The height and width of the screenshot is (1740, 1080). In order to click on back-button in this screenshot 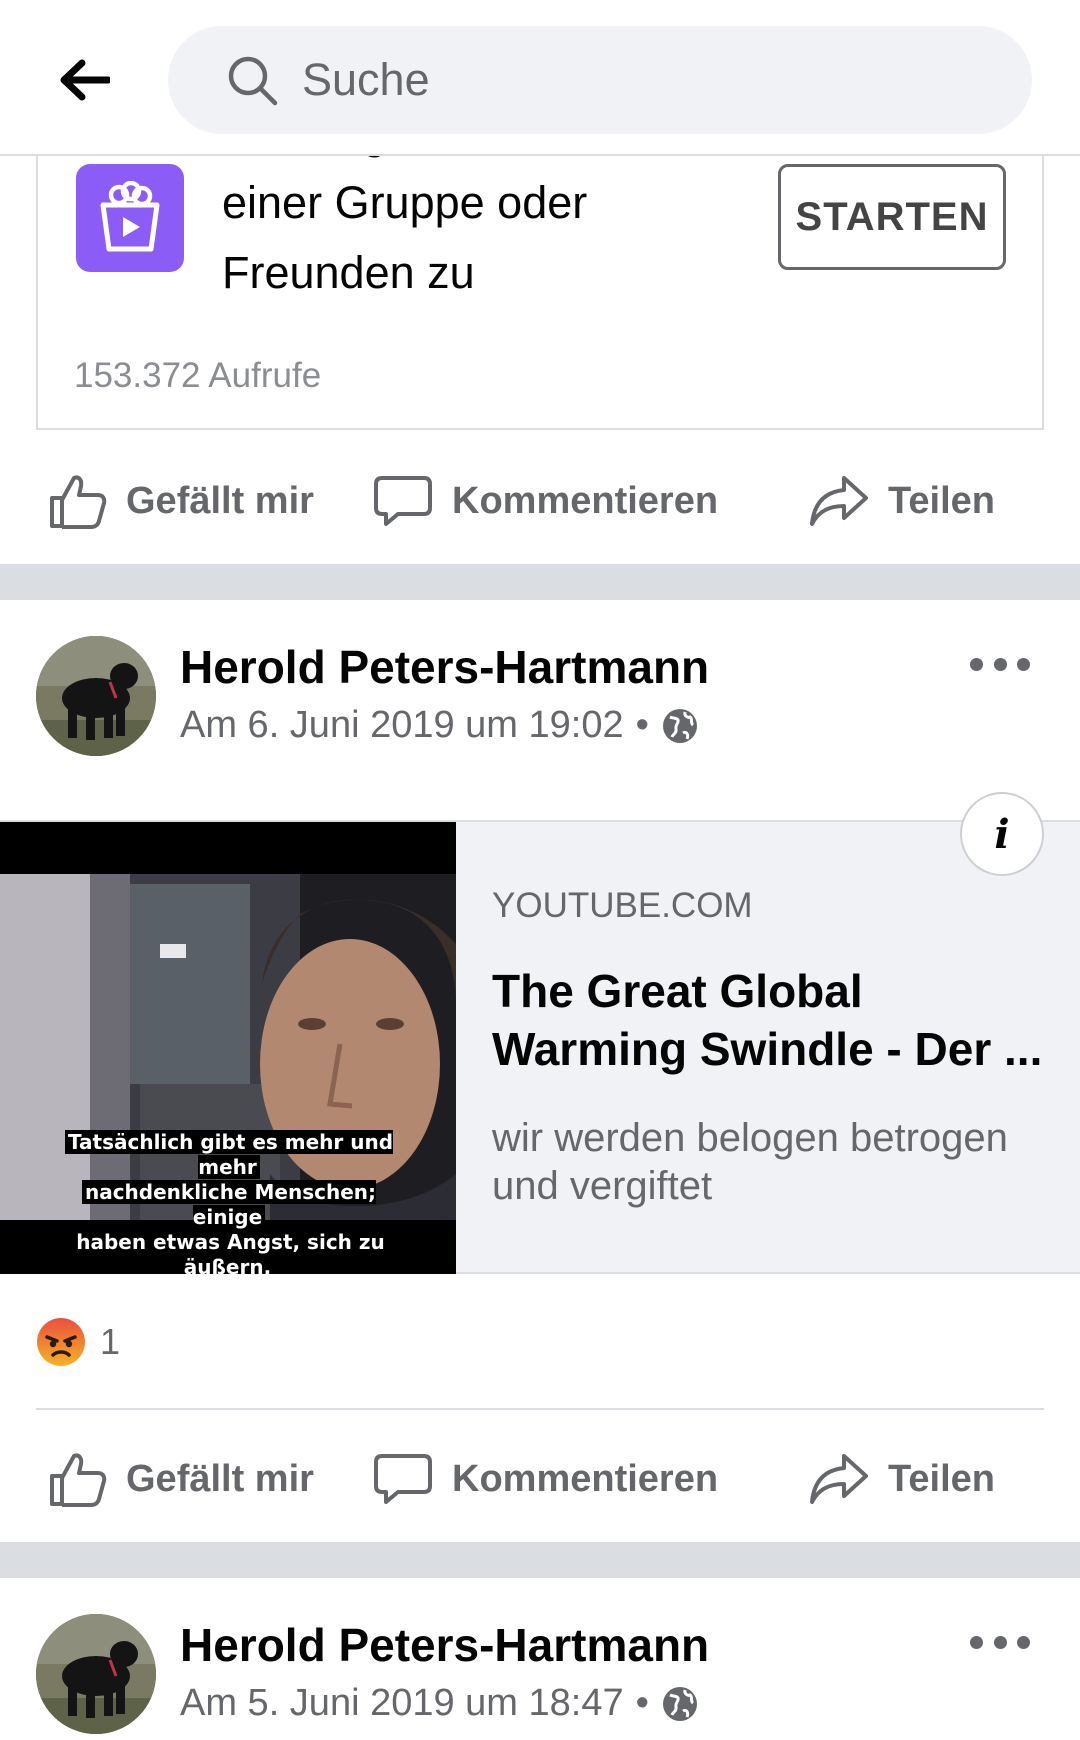, I will do `click(84, 80)`.